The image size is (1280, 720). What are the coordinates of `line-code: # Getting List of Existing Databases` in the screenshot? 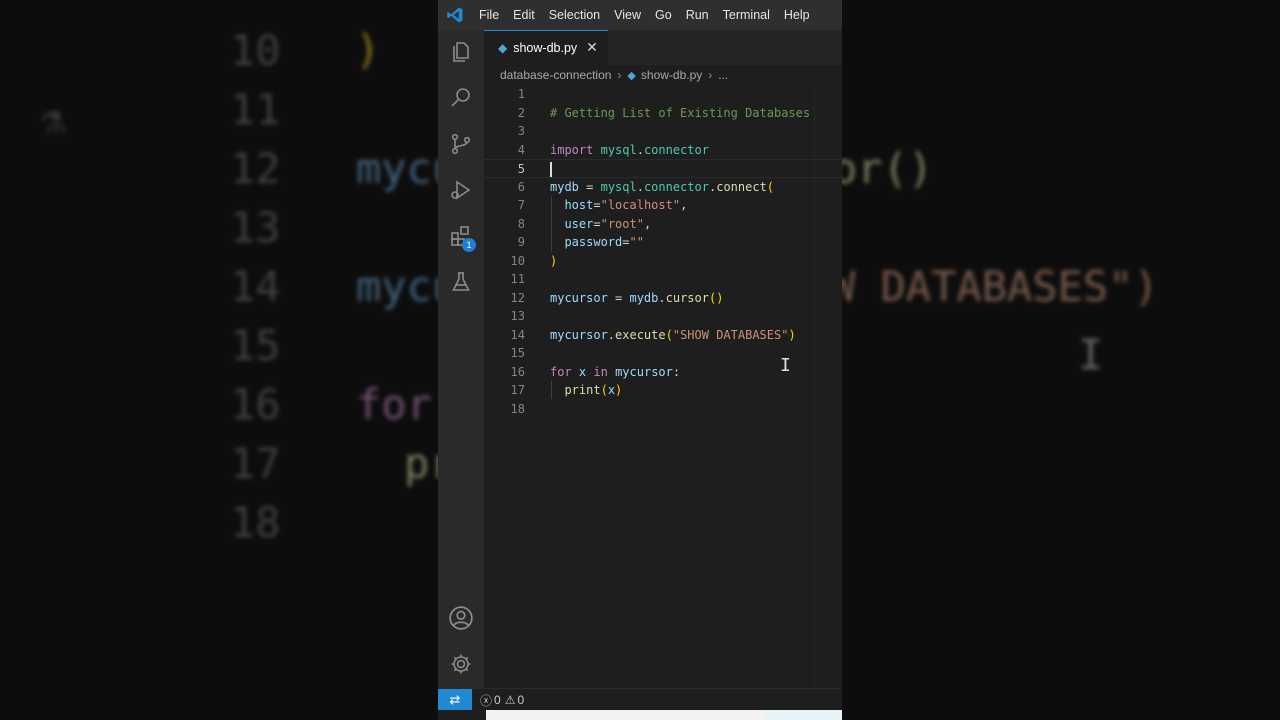 It's located at (680, 113).